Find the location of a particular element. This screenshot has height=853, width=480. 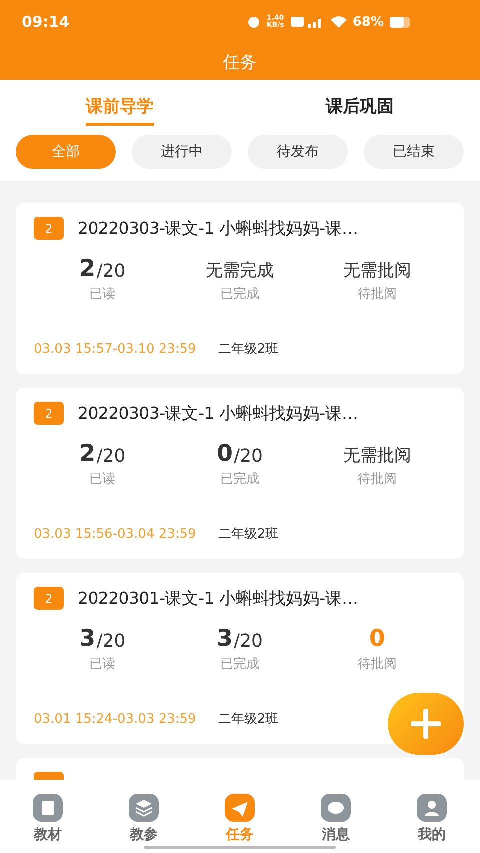

plus-icon is located at coordinates (426, 724).